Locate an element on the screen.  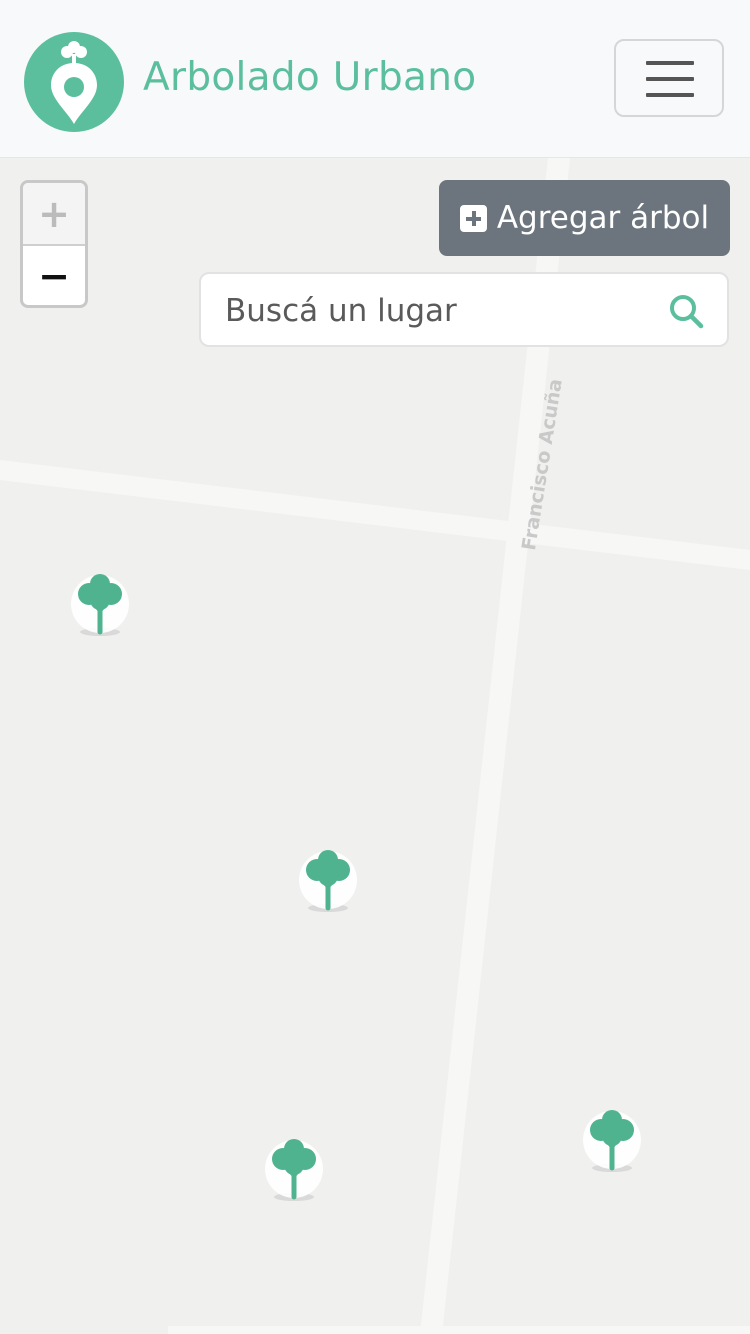
place-search is located at coordinates (464, 309).